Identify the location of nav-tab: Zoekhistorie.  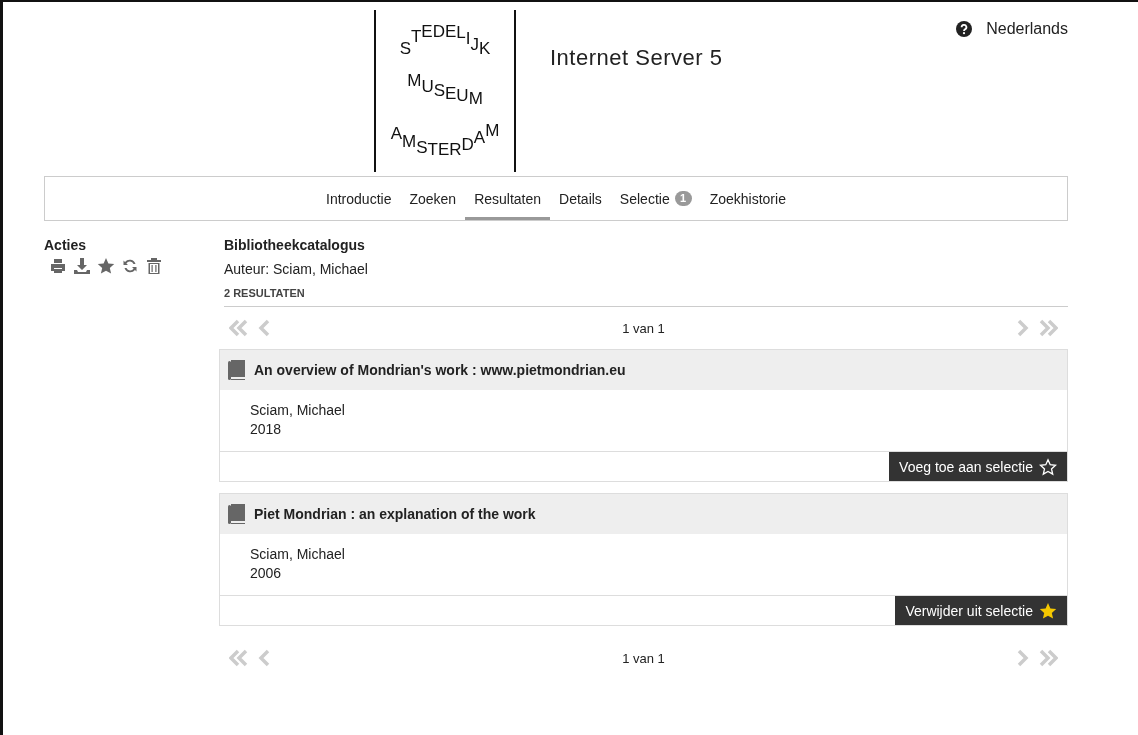
(747, 198).